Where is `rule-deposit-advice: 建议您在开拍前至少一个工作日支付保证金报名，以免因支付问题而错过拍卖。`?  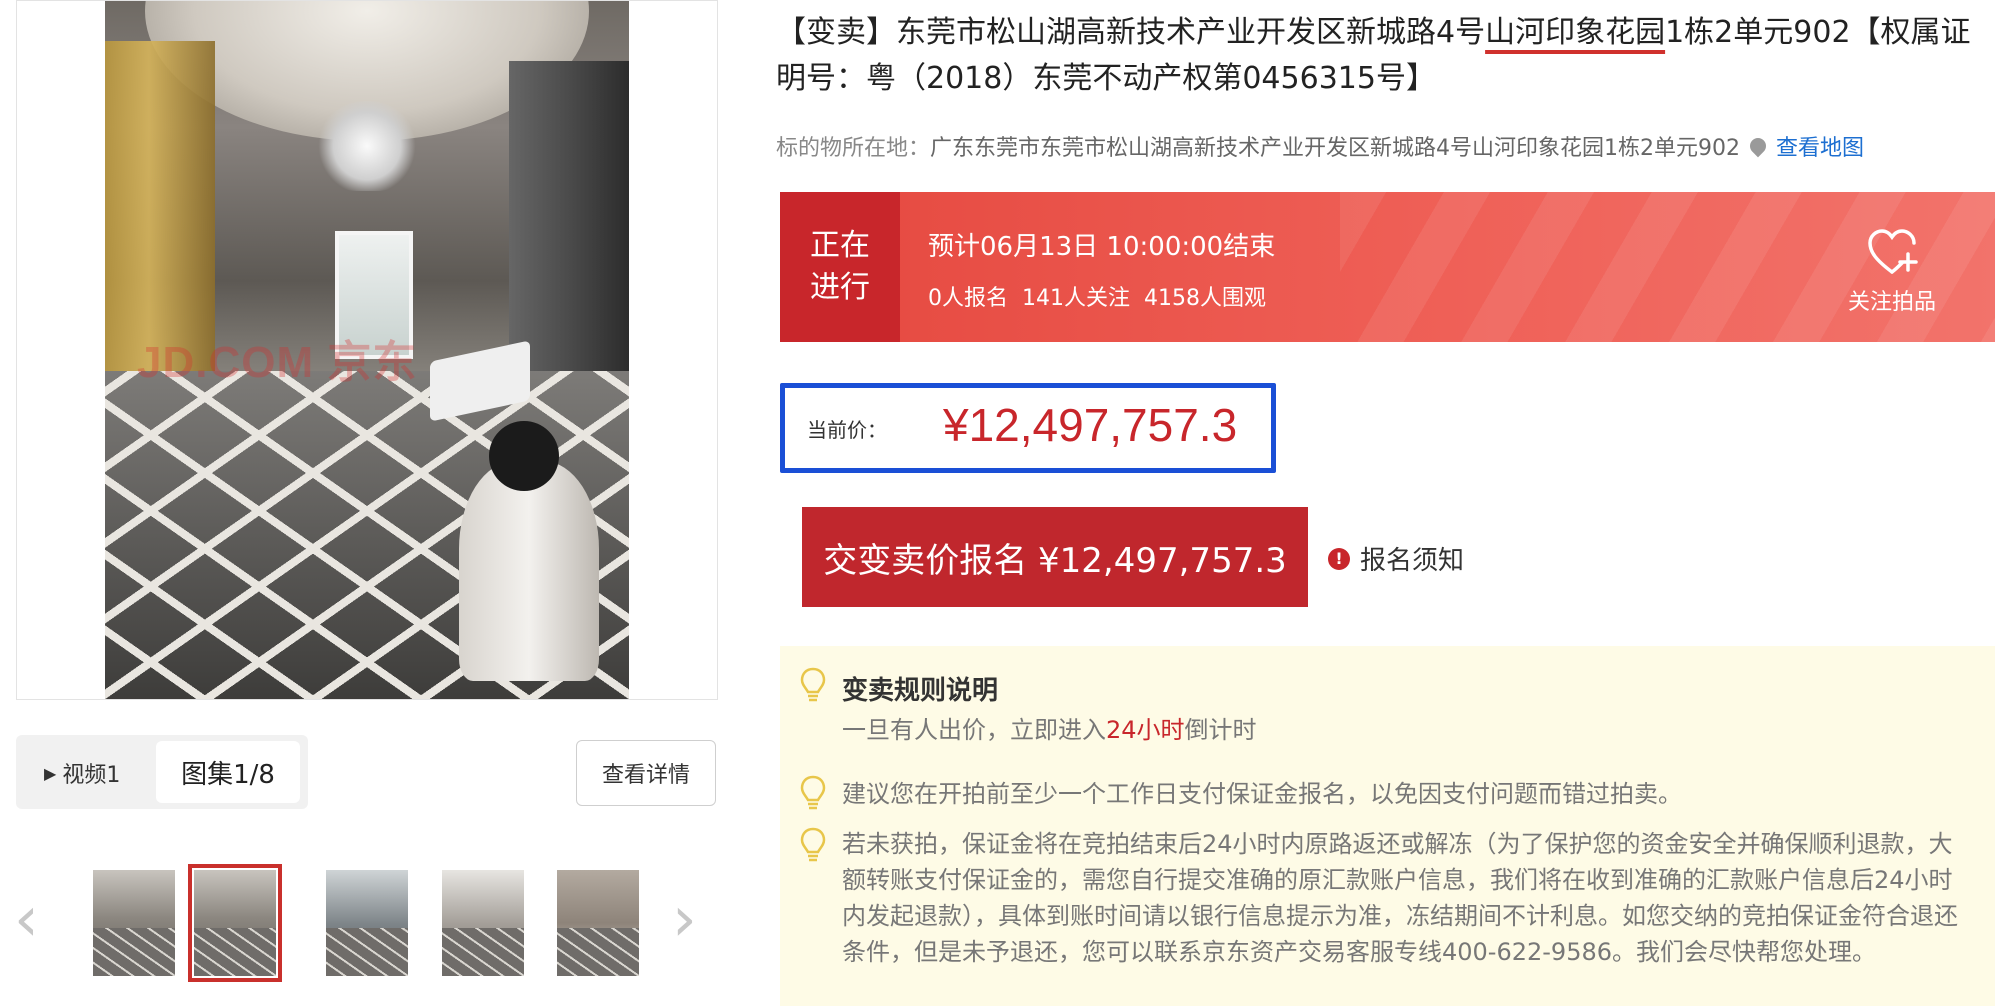
rule-deposit-advice: 建议您在开拍前至少一个工作日支付保证金报名，以免因支付问题而错过拍卖。 is located at coordinates (1262, 794).